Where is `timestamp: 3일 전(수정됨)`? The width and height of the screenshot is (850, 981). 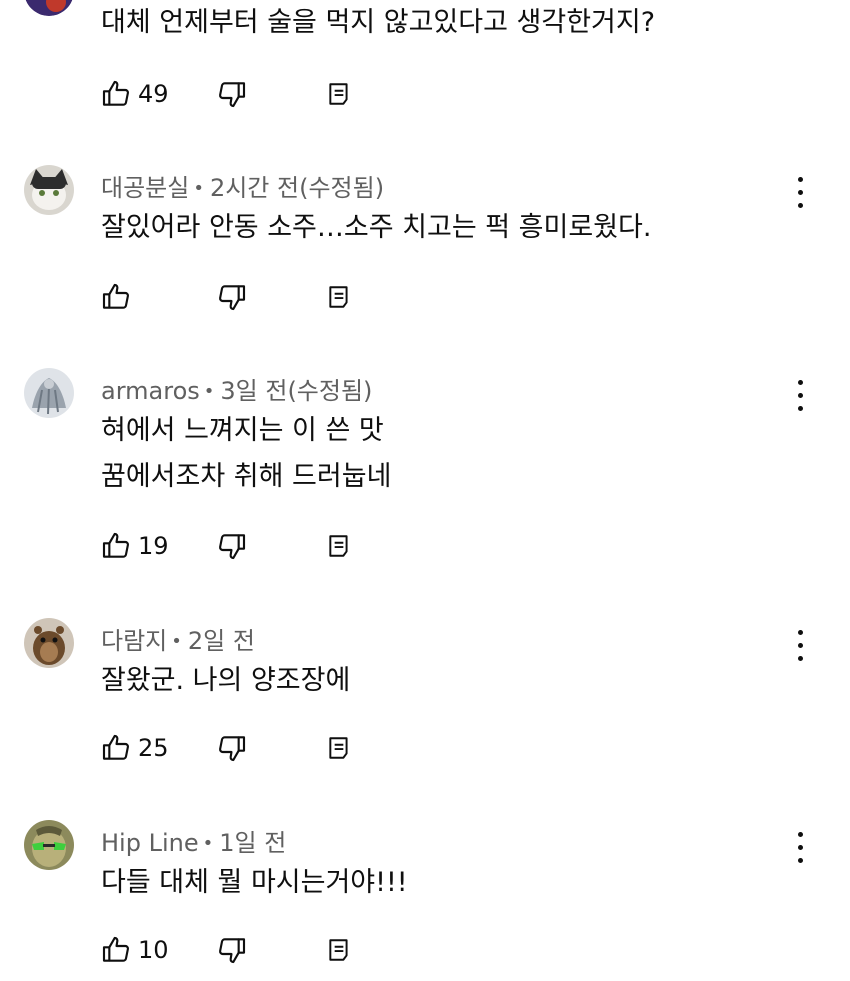 timestamp: 3일 전(수정됨) is located at coordinates (296, 391).